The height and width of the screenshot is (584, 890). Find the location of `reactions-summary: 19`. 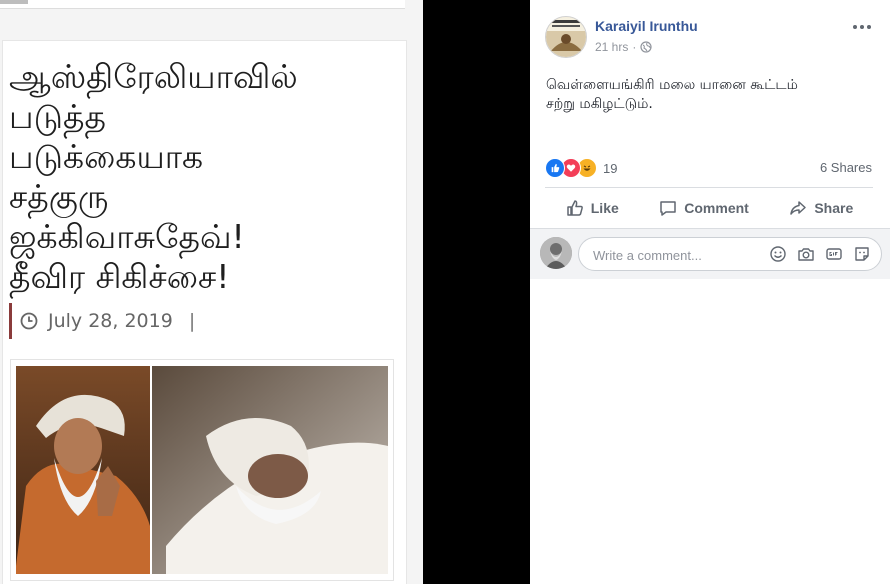

reactions-summary: 19 is located at coordinates (581, 168).